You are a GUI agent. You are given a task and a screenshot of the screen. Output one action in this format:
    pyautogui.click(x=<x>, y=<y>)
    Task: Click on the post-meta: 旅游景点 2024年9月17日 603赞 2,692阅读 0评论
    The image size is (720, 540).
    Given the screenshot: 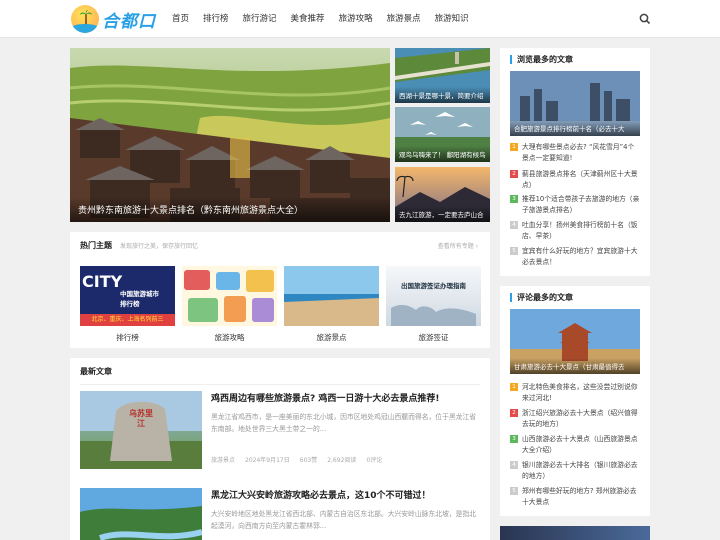 What is the action you would take?
    pyautogui.click(x=296, y=459)
    